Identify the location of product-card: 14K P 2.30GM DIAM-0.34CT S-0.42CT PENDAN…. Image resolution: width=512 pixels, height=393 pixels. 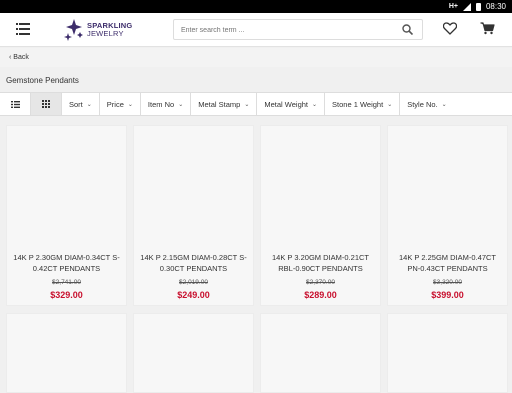
(66, 215).